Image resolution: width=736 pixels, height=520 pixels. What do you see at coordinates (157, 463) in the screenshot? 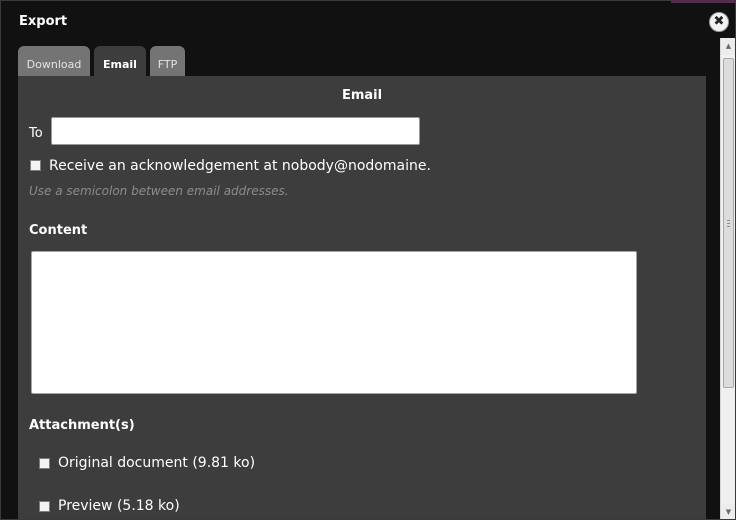
I see `original-document-label: Original document (9.81 ko)` at bounding box center [157, 463].